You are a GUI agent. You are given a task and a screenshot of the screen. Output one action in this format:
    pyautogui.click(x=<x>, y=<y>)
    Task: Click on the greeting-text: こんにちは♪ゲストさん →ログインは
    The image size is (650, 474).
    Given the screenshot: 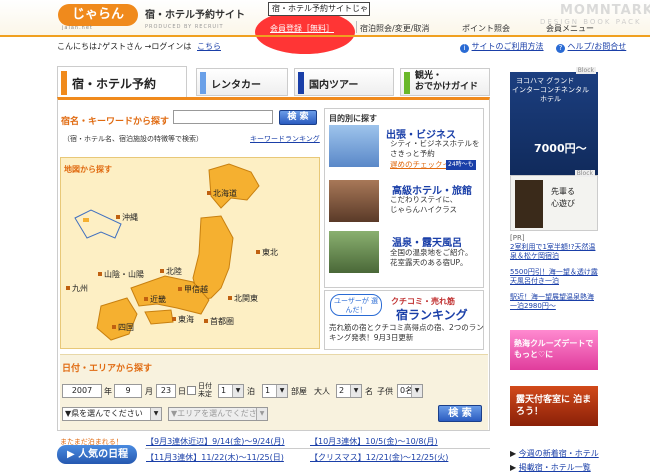 What is the action you would take?
    pyautogui.click(x=124, y=46)
    